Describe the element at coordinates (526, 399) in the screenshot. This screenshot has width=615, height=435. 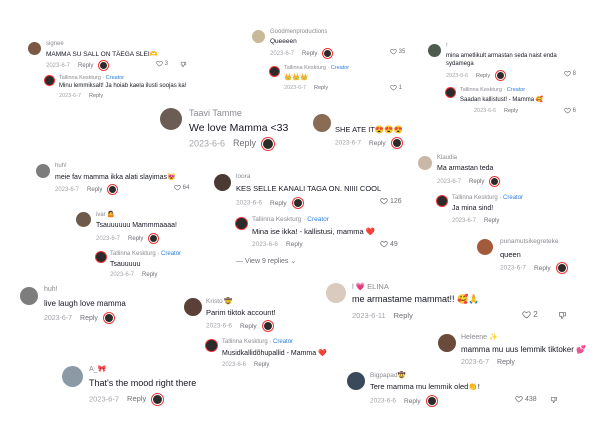
I see `like-button: 438` at that location.